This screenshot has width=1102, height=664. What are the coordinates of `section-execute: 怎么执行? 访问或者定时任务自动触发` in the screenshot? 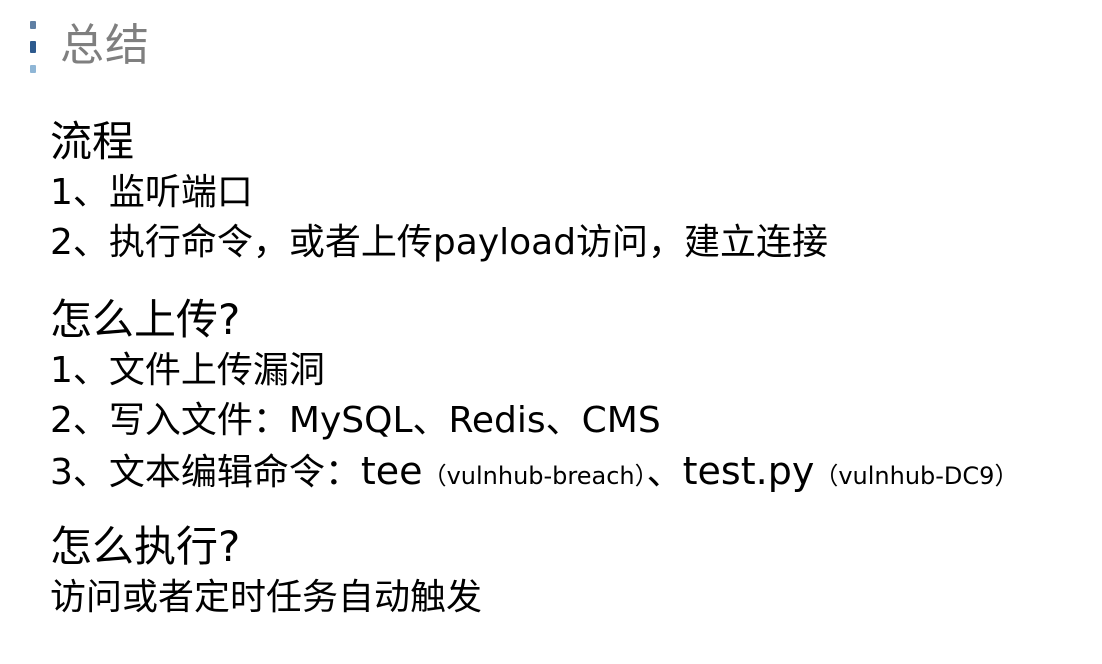 It's located at (570, 572).